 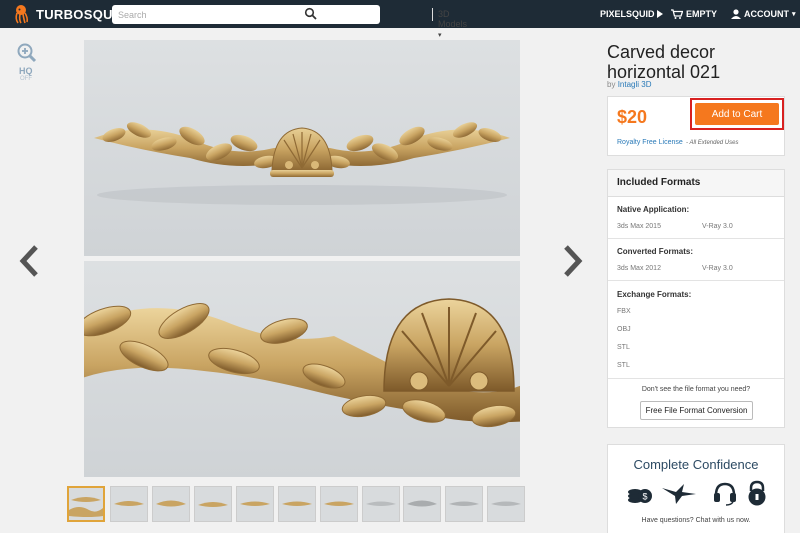 What do you see at coordinates (654, 294) in the screenshot?
I see `exchange-label: Exchange Formats:` at bounding box center [654, 294].